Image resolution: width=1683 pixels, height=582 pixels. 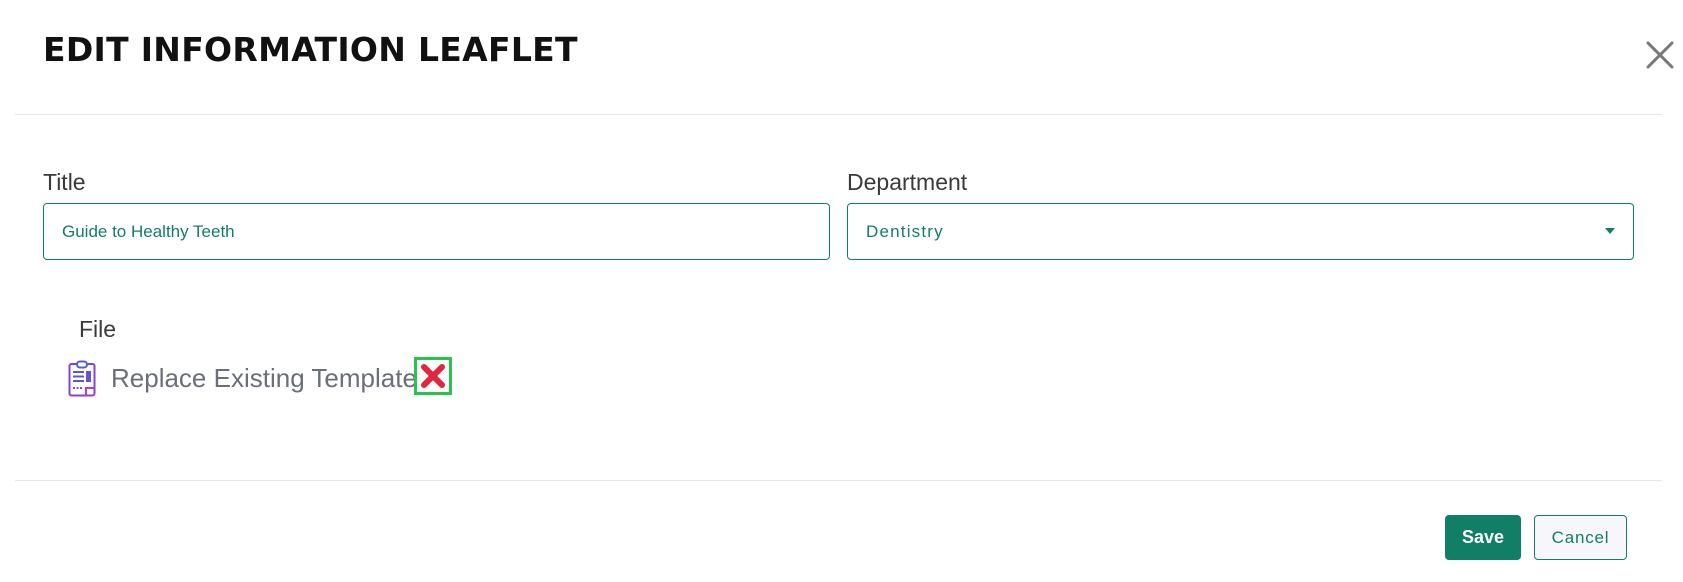 What do you see at coordinates (98, 329) in the screenshot?
I see `file-label: File` at bounding box center [98, 329].